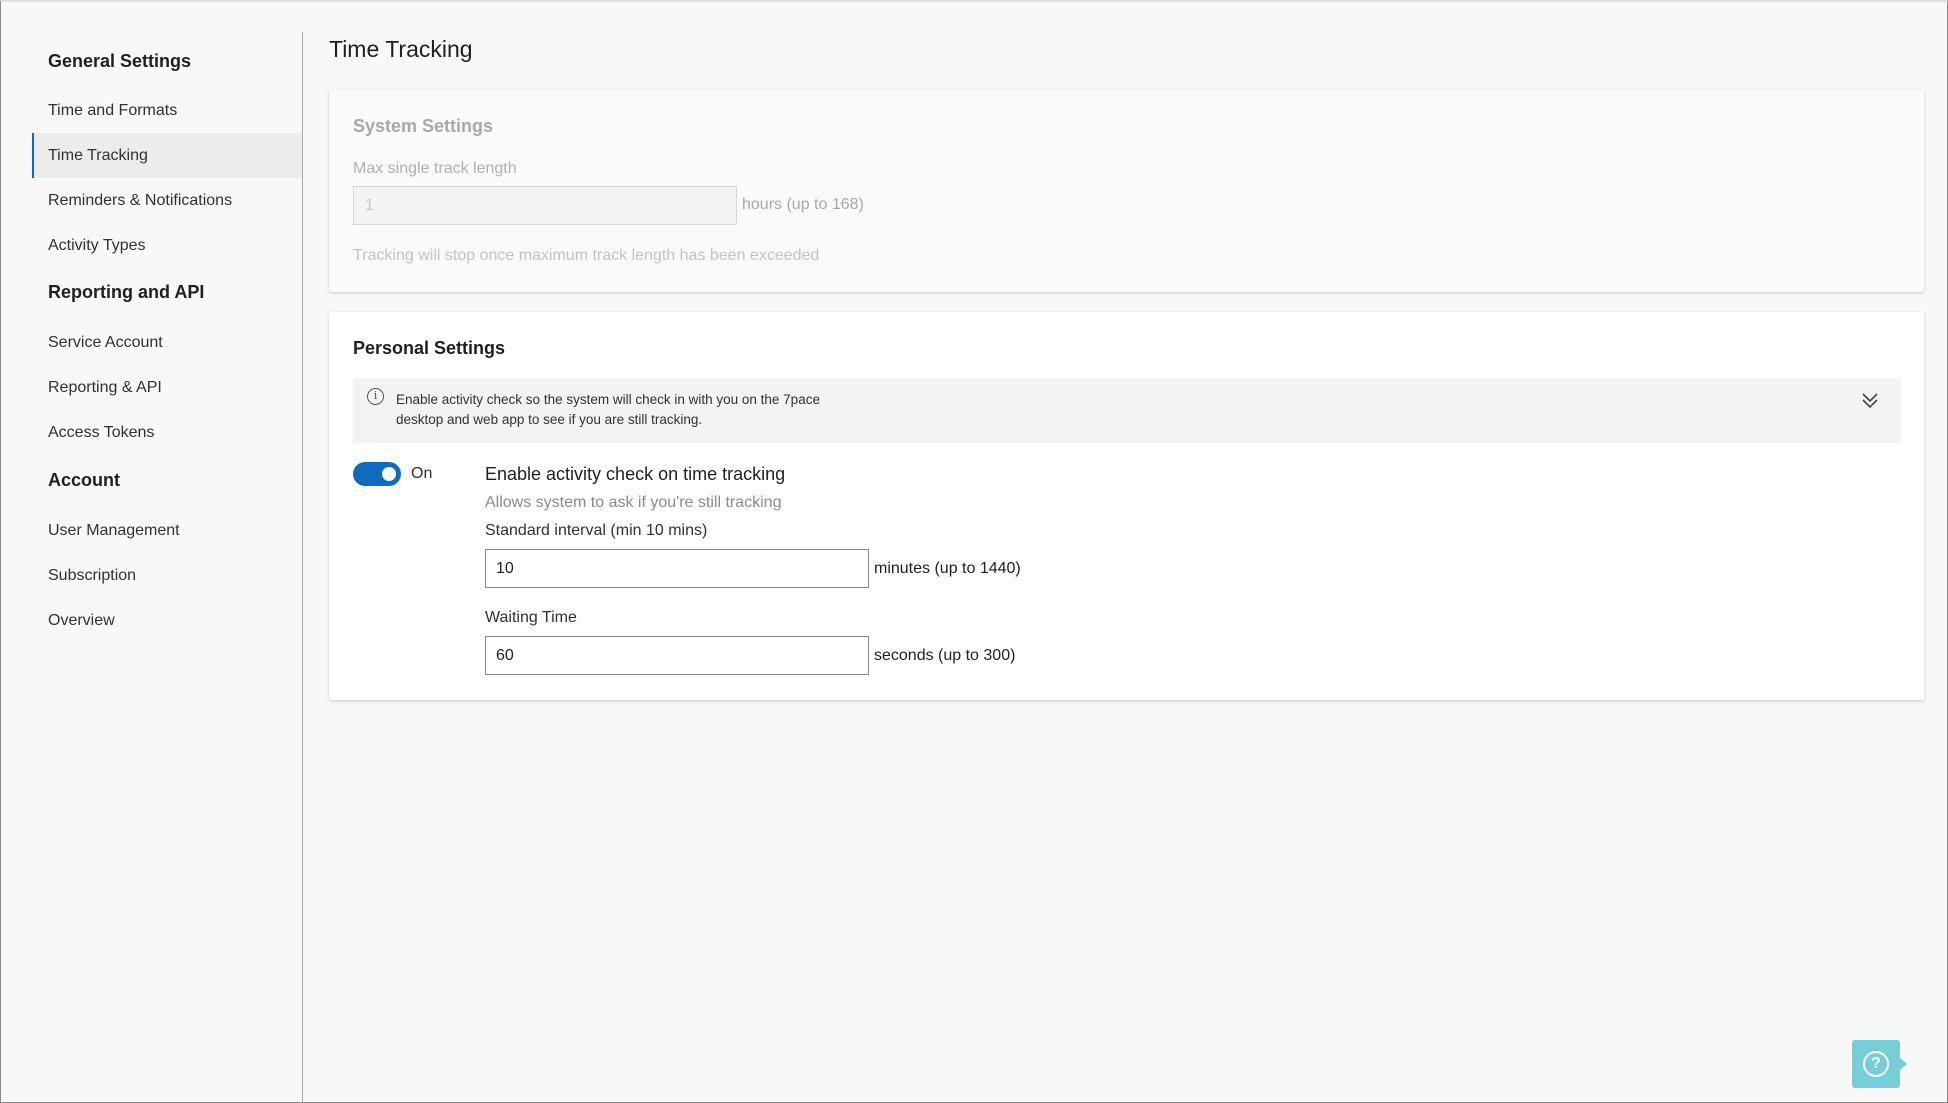 Image resolution: width=1948 pixels, height=1103 pixels. I want to click on toggle-knob, so click(389, 474).